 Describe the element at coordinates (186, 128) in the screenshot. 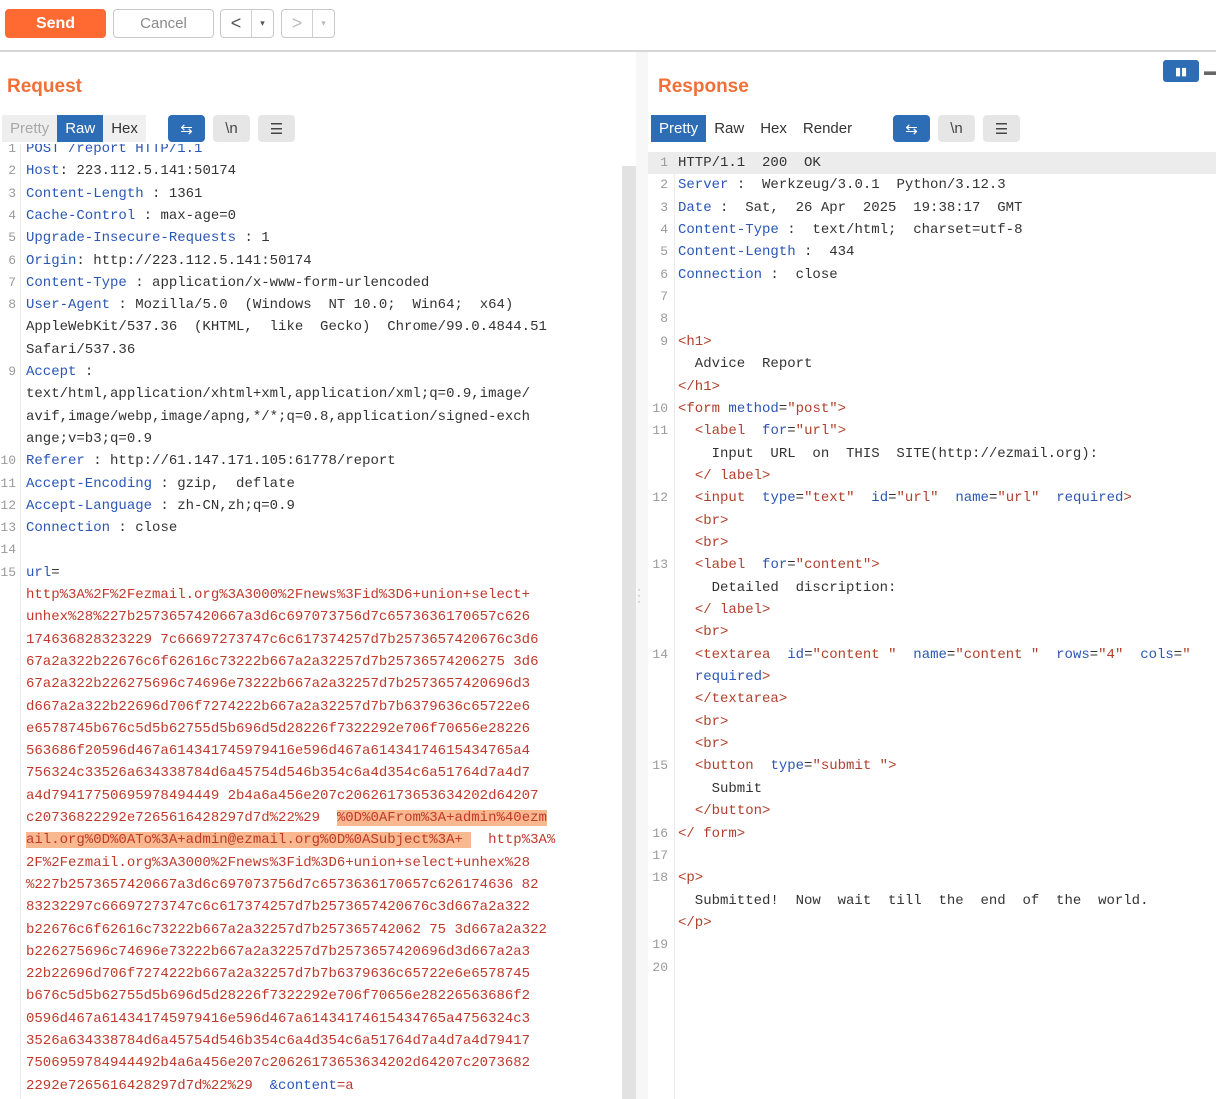

I see `request-wrap-lines-icon: ⇆` at that location.